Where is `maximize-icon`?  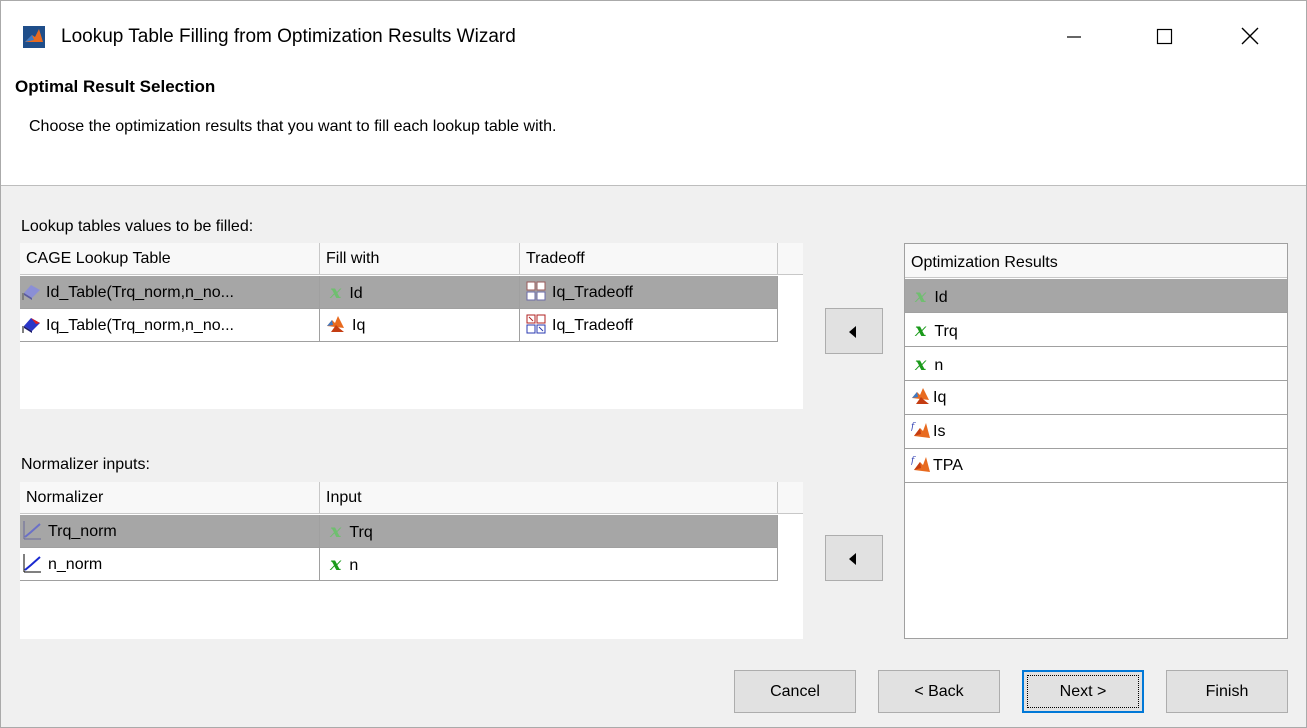
maximize-icon is located at coordinates (1164, 36).